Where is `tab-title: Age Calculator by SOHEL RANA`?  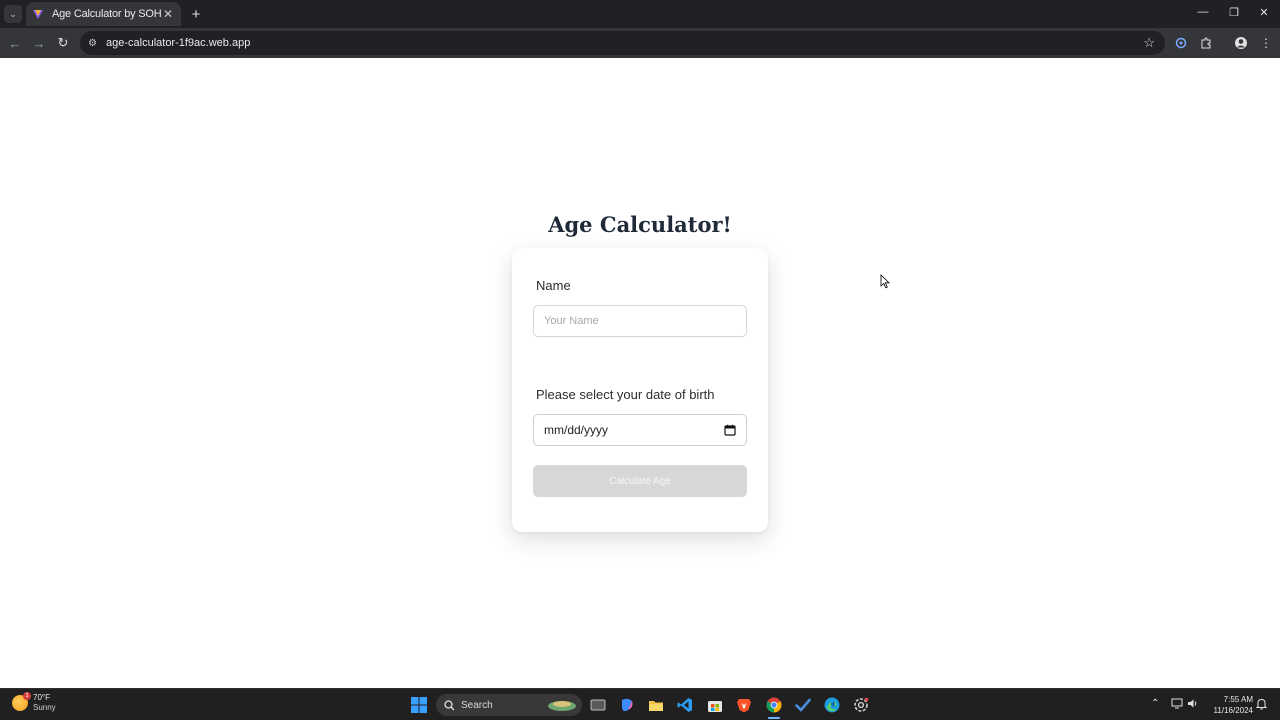 tab-title: Age Calculator by SOHEL RANA is located at coordinates (106, 14).